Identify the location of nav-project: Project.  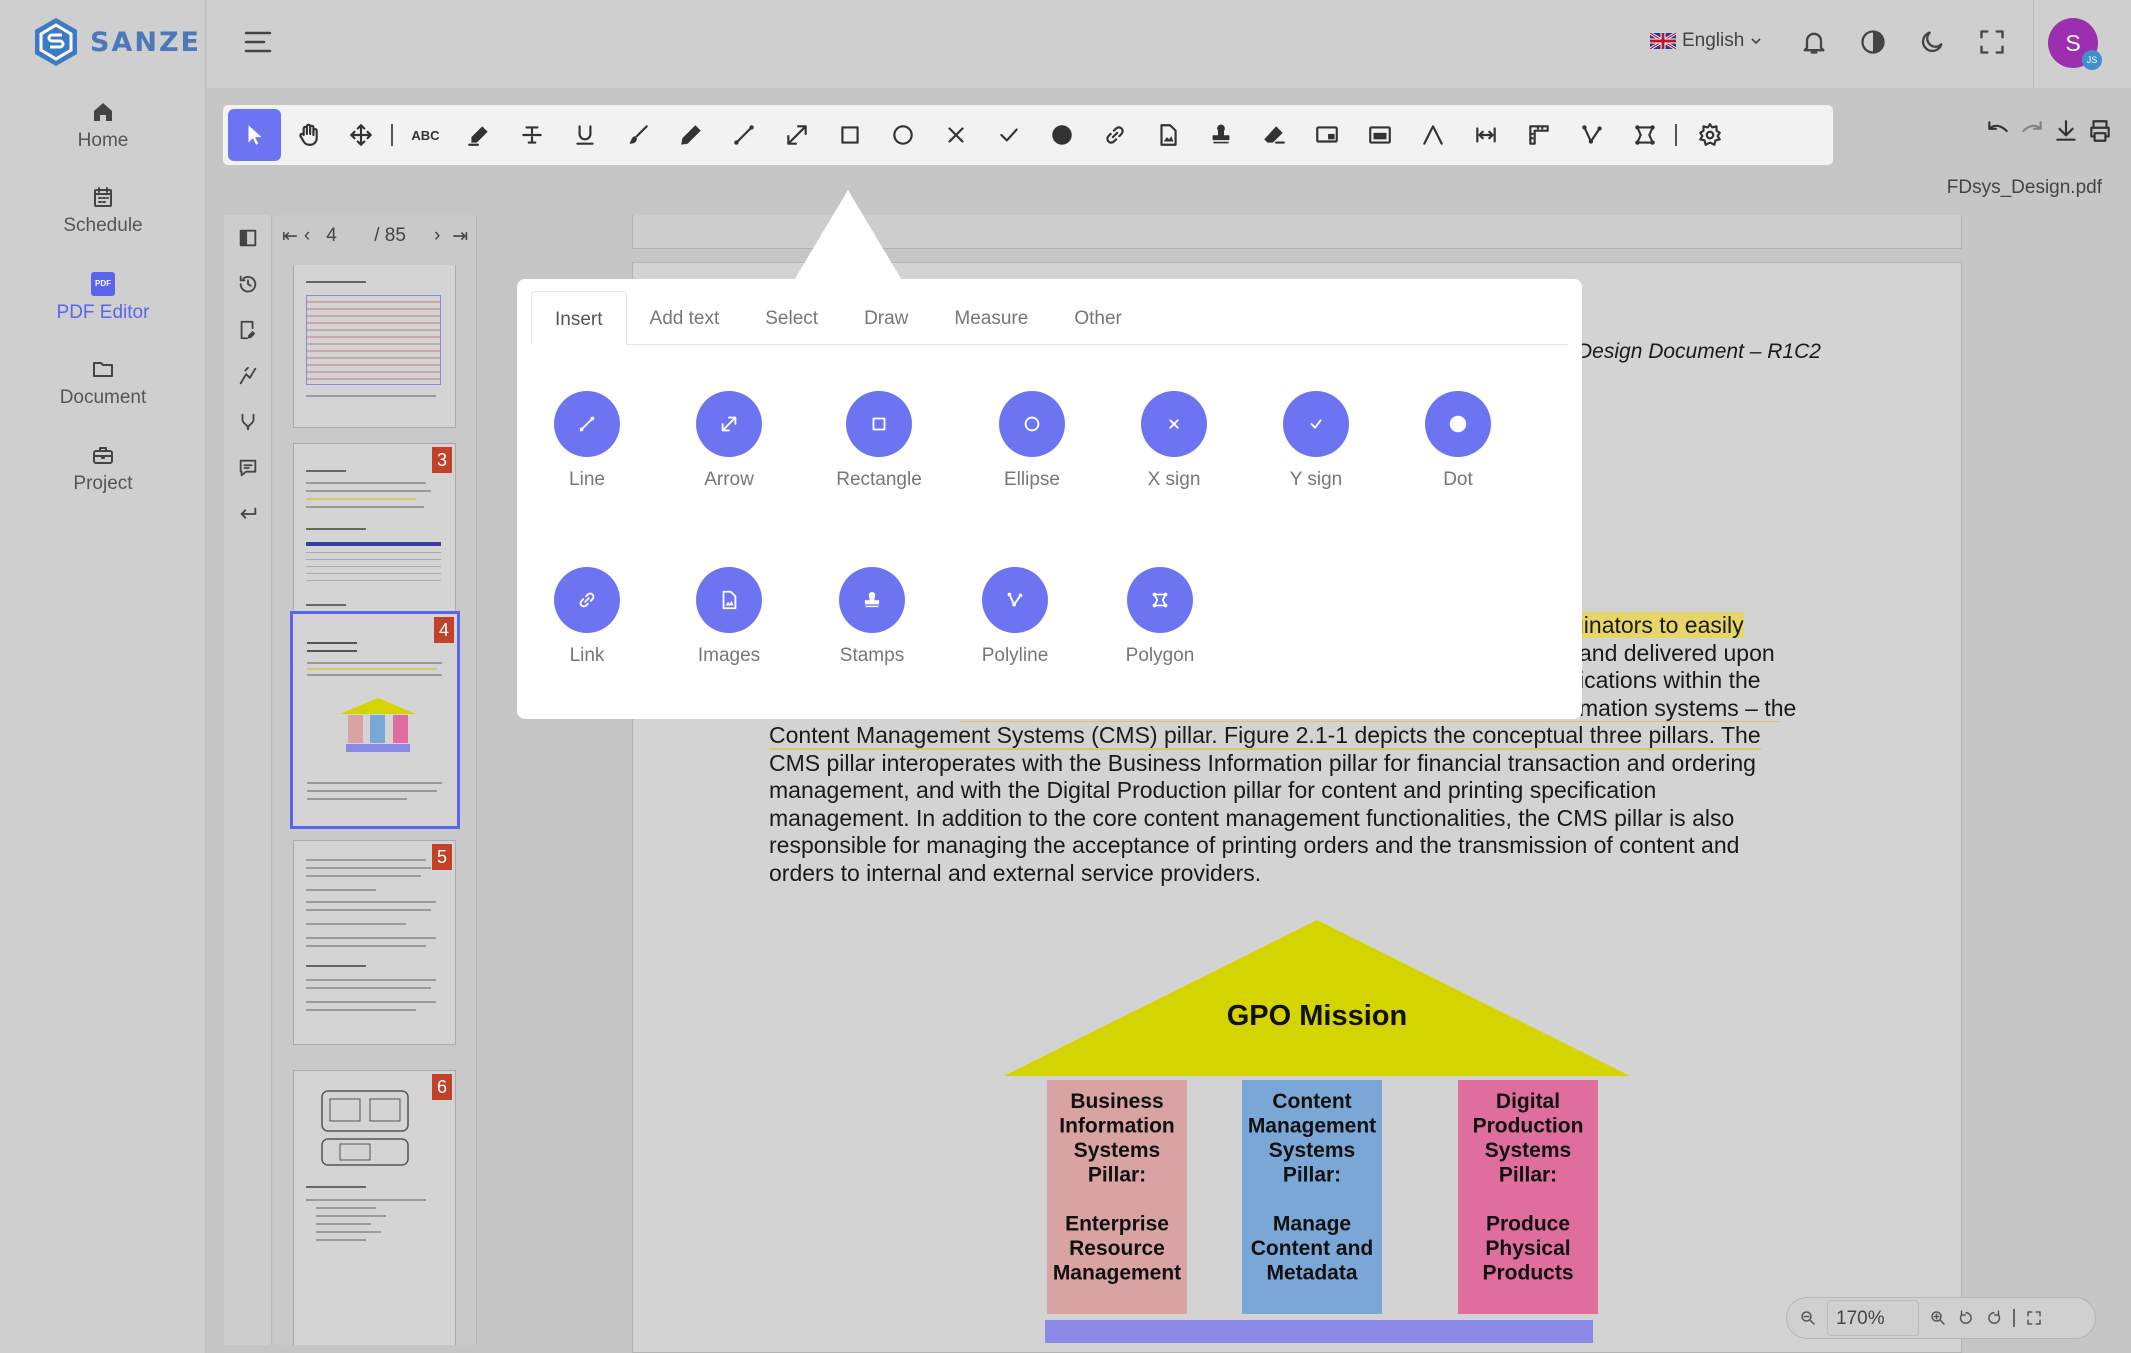
(103, 469).